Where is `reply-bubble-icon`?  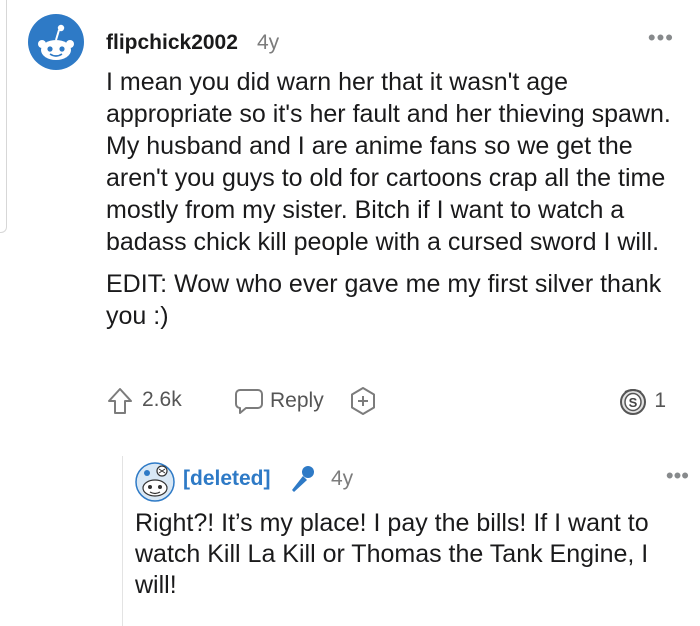
reply-bubble-icon is located at coordinates (249, 401).